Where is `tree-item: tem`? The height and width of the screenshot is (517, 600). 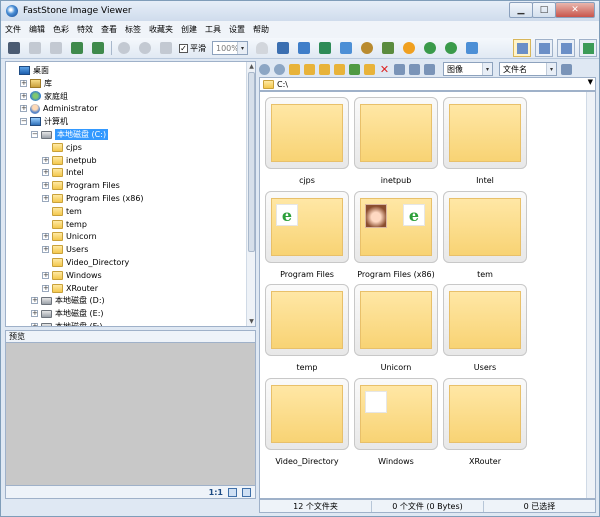 tree-item: tem is located at coordinates (62, 211).